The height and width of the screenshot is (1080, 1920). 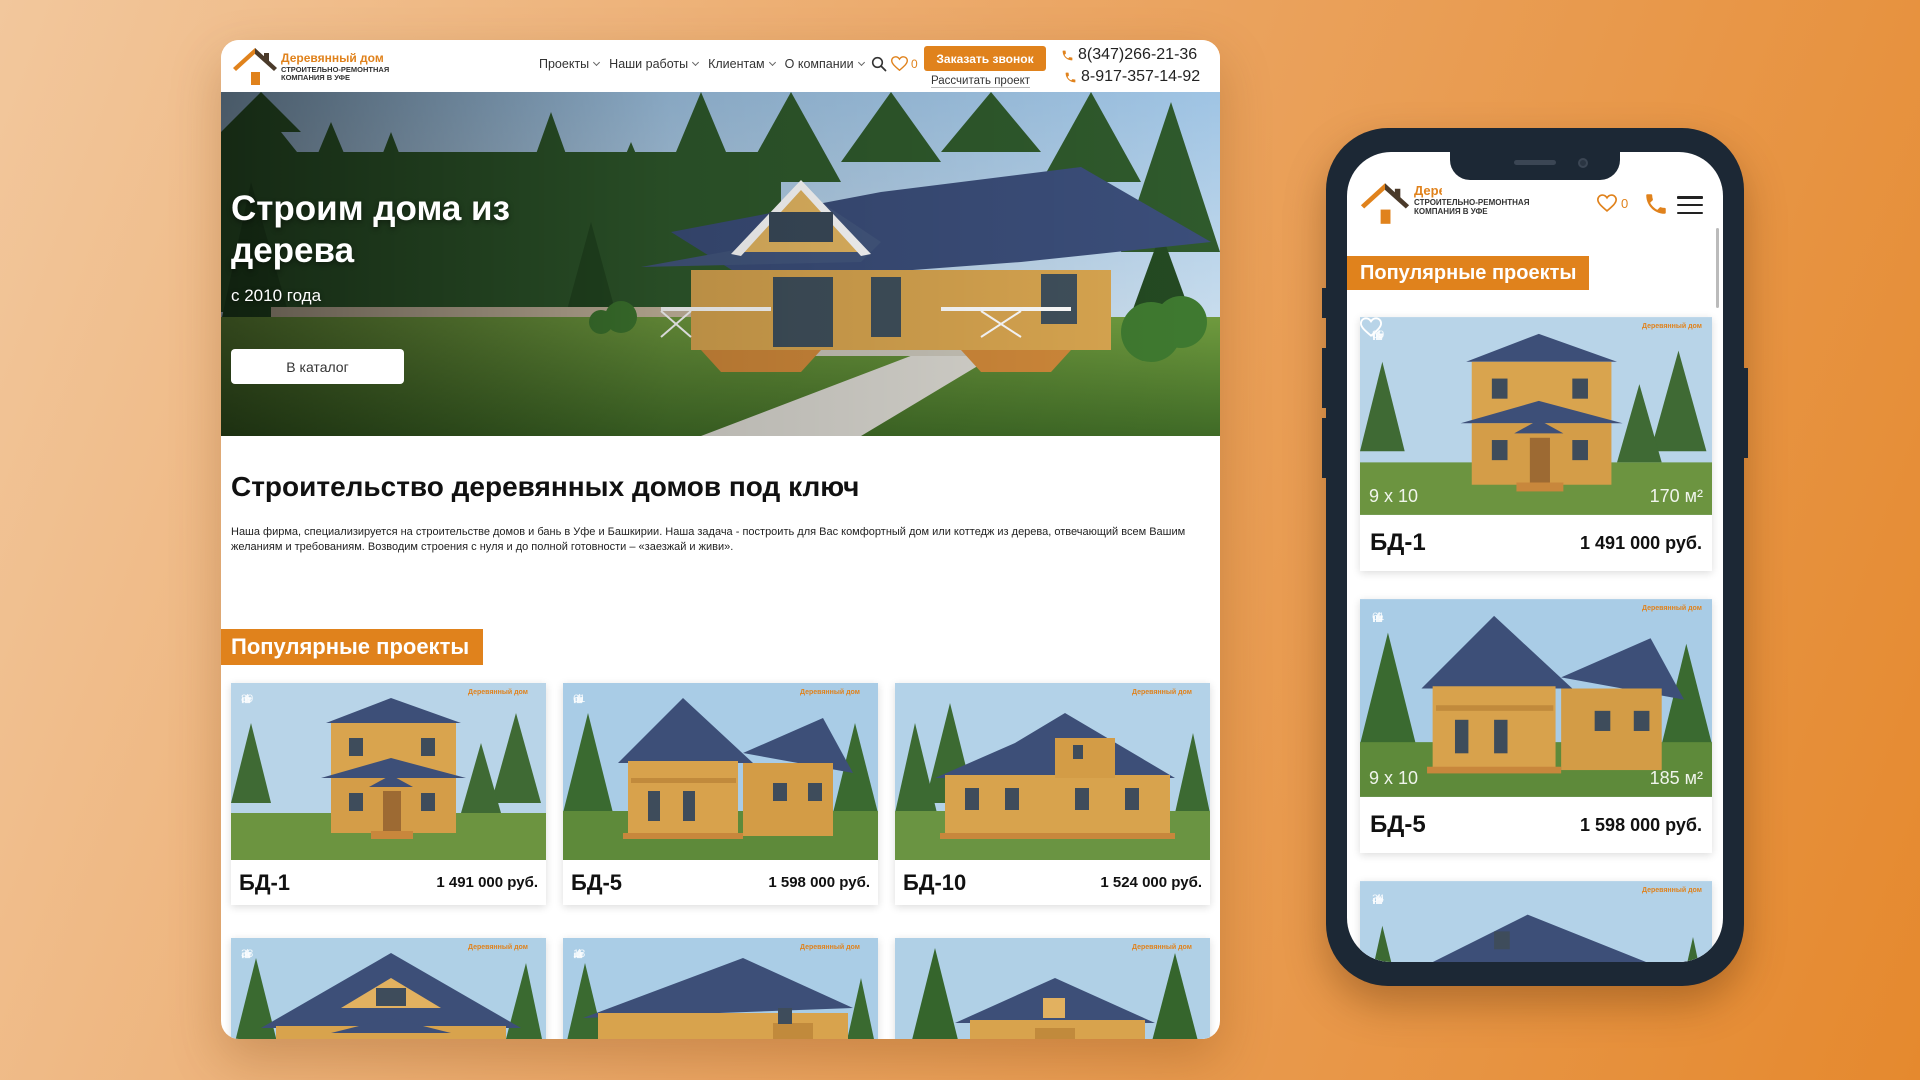 I want to click on project-size: 9 x 10, so click(x=1394, y=778).